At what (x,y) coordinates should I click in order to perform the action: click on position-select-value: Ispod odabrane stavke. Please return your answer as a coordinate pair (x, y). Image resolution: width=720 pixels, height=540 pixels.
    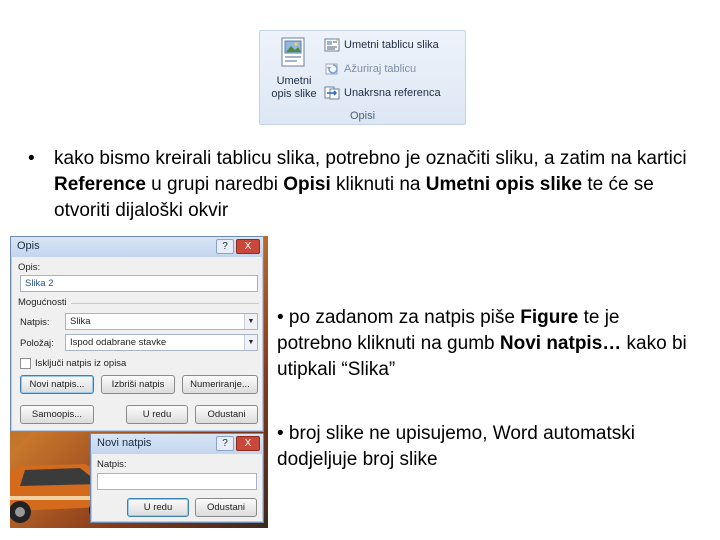
    Looking at the image, I should click on (118, 342).